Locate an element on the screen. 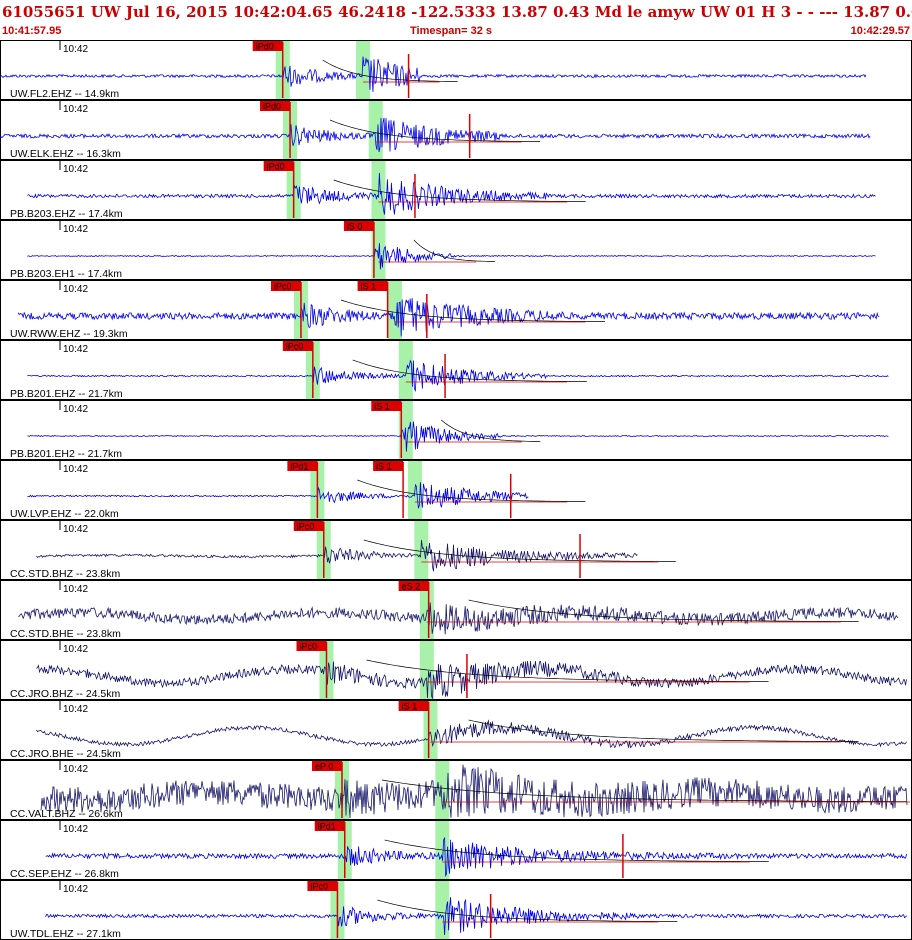 This screenshot has width=912, height=940. station-label: UW.RWW.EHZ -- 19.3km is located at coordinates (69, 334).